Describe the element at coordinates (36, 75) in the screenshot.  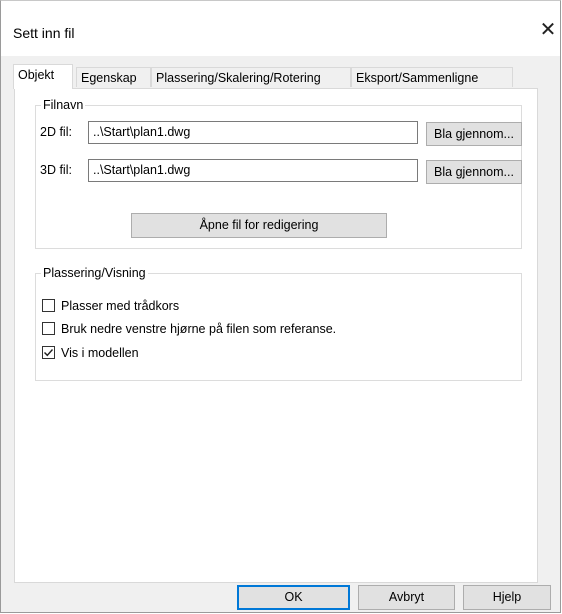
I see `tab-label: Objekt` at that location.